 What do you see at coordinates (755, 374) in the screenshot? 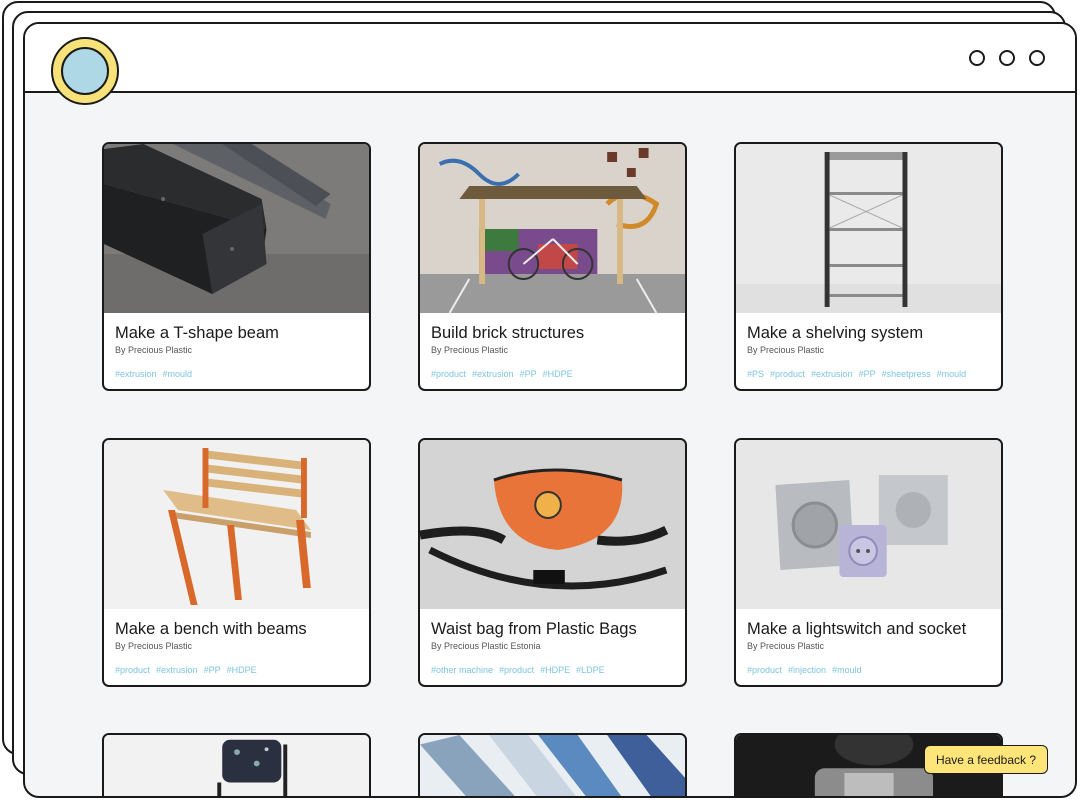
I see `tag: #PS` at bounding box center [755, 374].